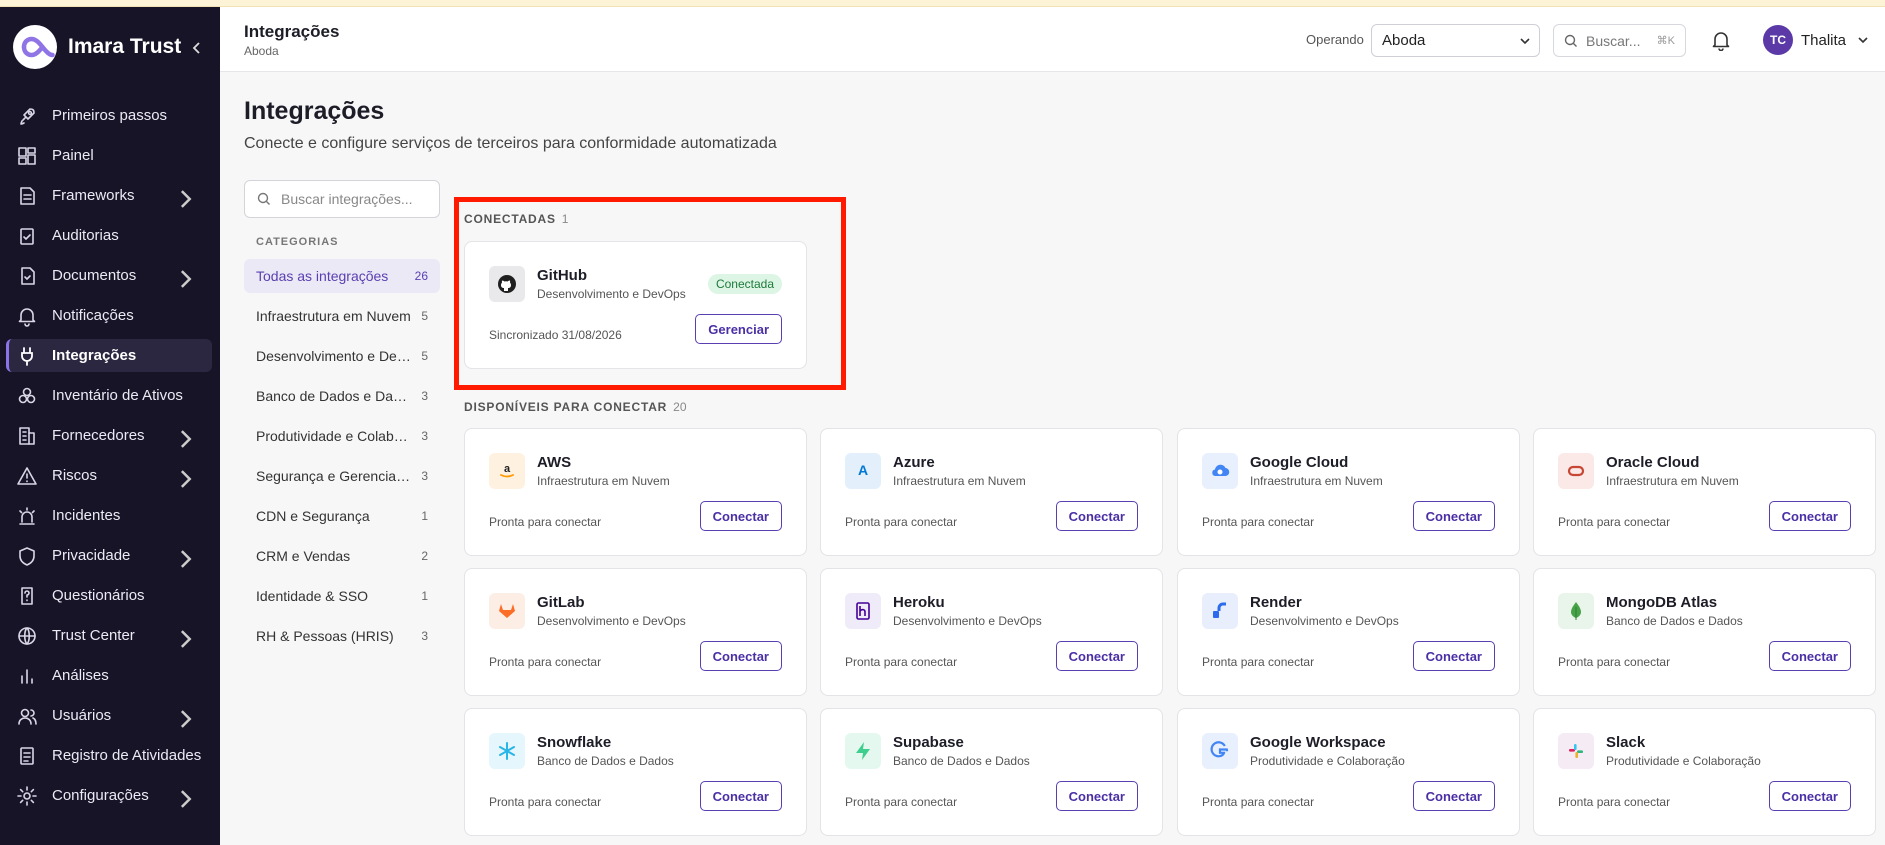 This screenshot has height=845, width=1885. What do you see at coordinates (109, 595) in the screenshot?
I see `sidebar-item-questionarios: Questionários` at bounding box center [109, 595].